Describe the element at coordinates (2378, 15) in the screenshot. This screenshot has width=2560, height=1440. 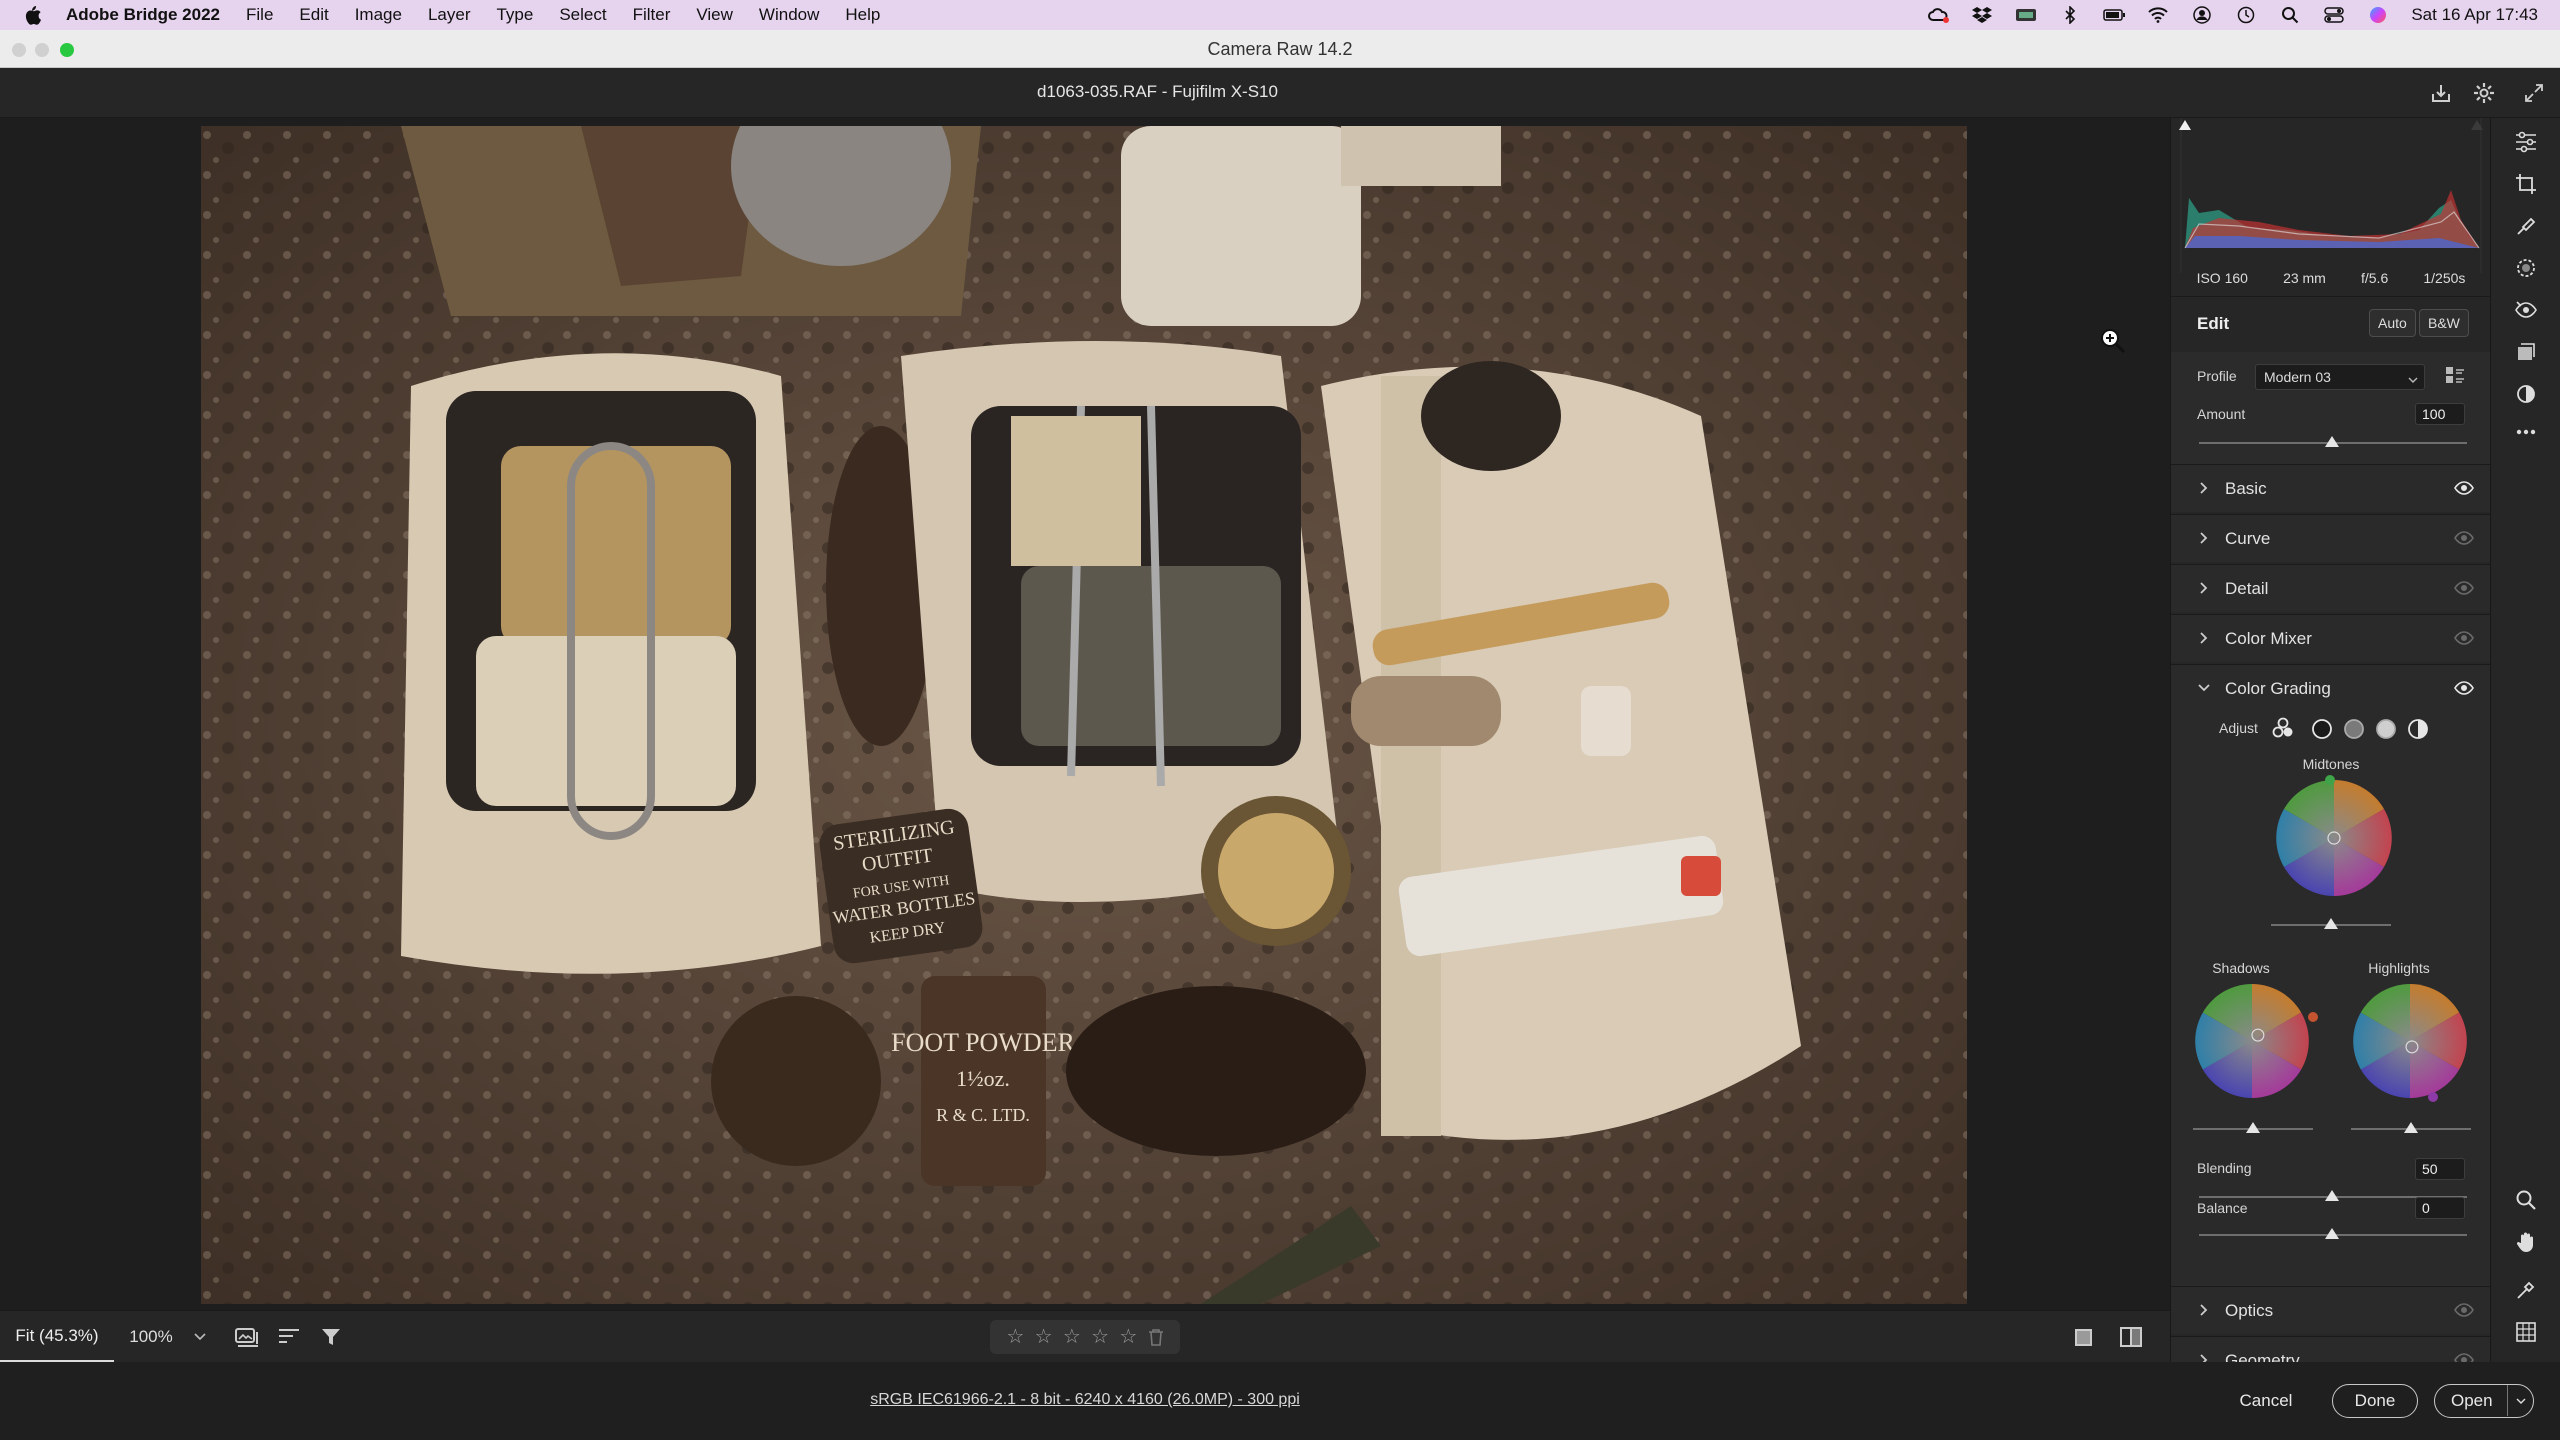
I see `siri-icon` at that location.